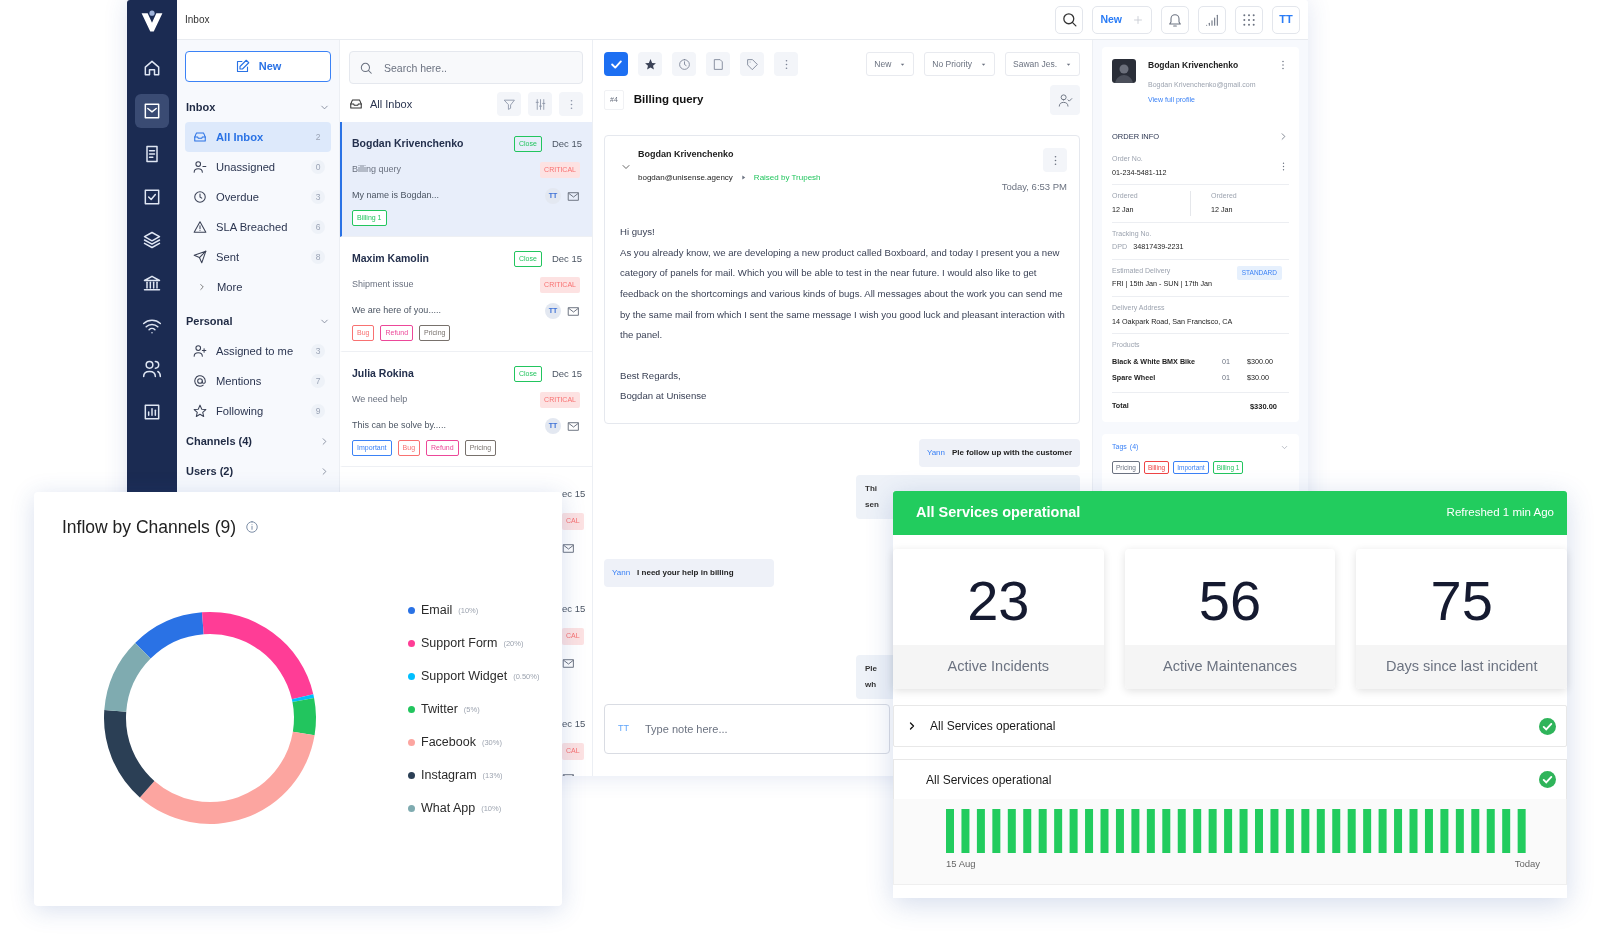 This screenshot has width=1600, height=946. What do you see at coordinates (258, 257) in the screenshot?
I see `nav-item: Sent 8` at bounding box center [258, 257].